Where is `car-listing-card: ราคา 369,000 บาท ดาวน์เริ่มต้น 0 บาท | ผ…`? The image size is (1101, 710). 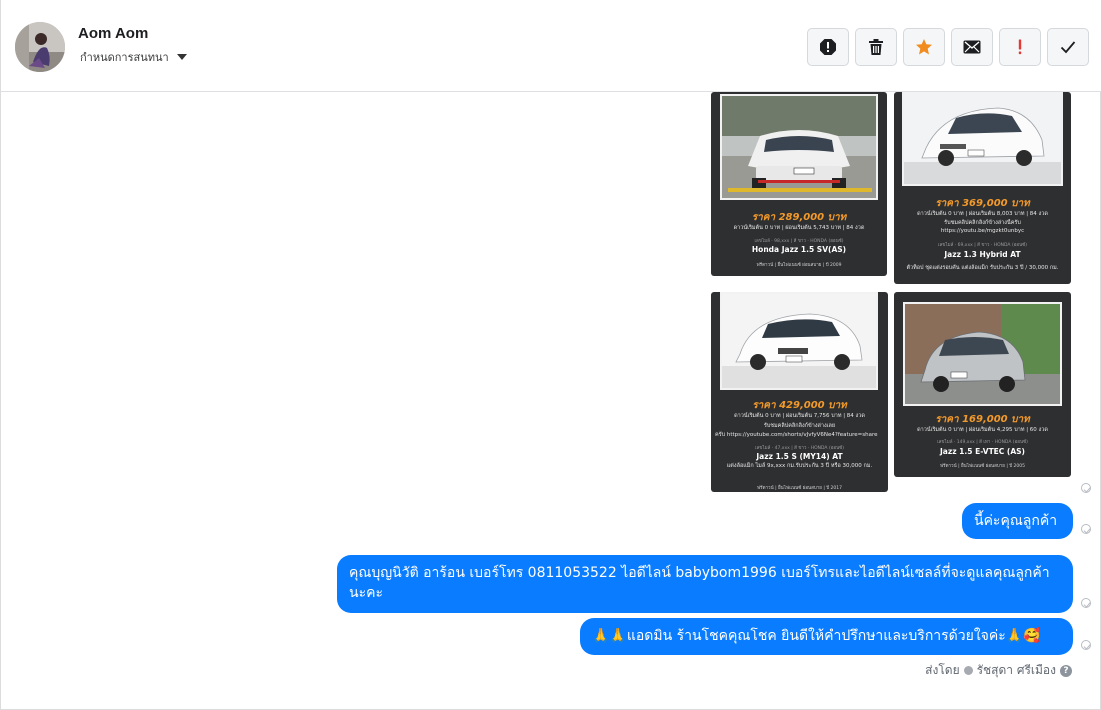
car-listing-card: ราคา 369,000 บาท ดาวน์เริ่มต้น 0 บาท | ผ… is located at coordinates (982, 188).